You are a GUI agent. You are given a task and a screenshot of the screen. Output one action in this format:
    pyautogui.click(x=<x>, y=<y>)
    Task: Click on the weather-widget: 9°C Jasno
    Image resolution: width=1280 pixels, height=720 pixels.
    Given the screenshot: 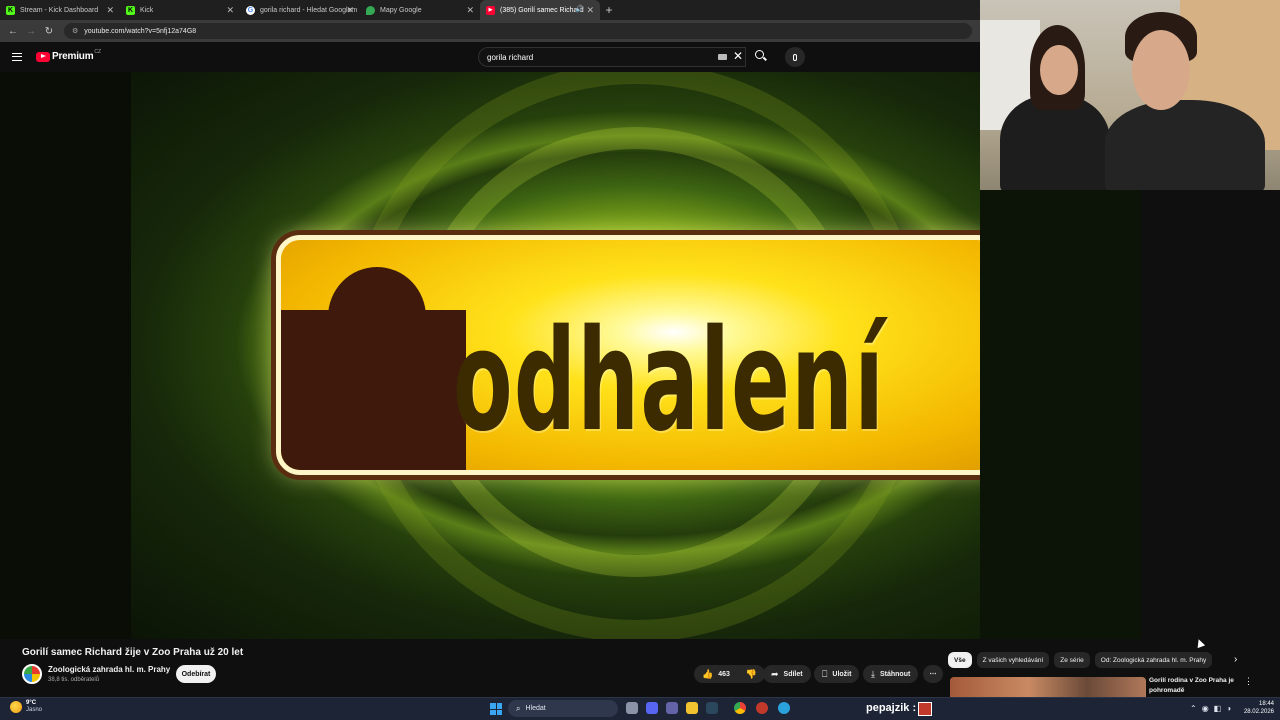 What is the action you would take?
    pyautogui.click(x=26, y=707)
    